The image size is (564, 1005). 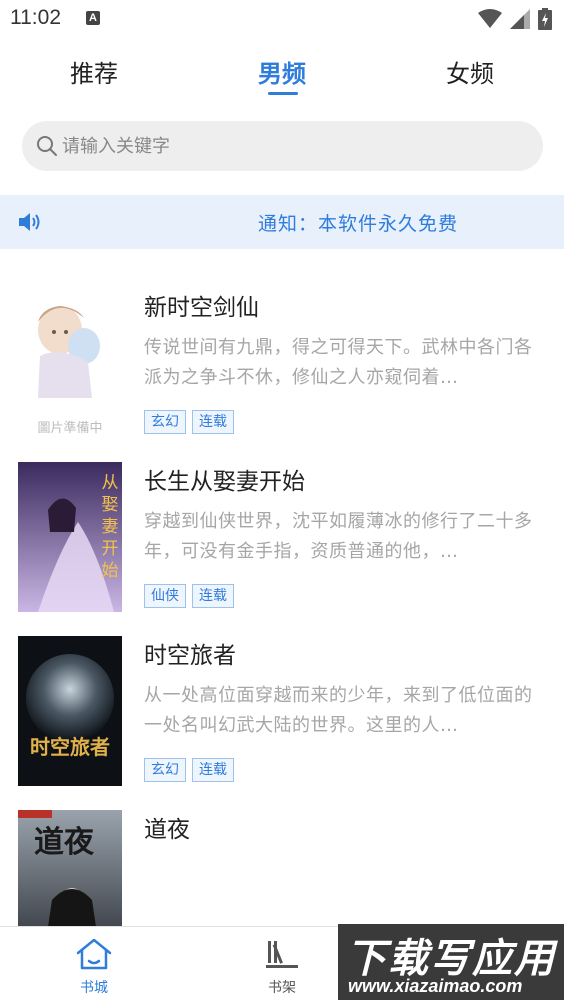 I want to click on placeholder-illustration, so click(x=69, y=352).